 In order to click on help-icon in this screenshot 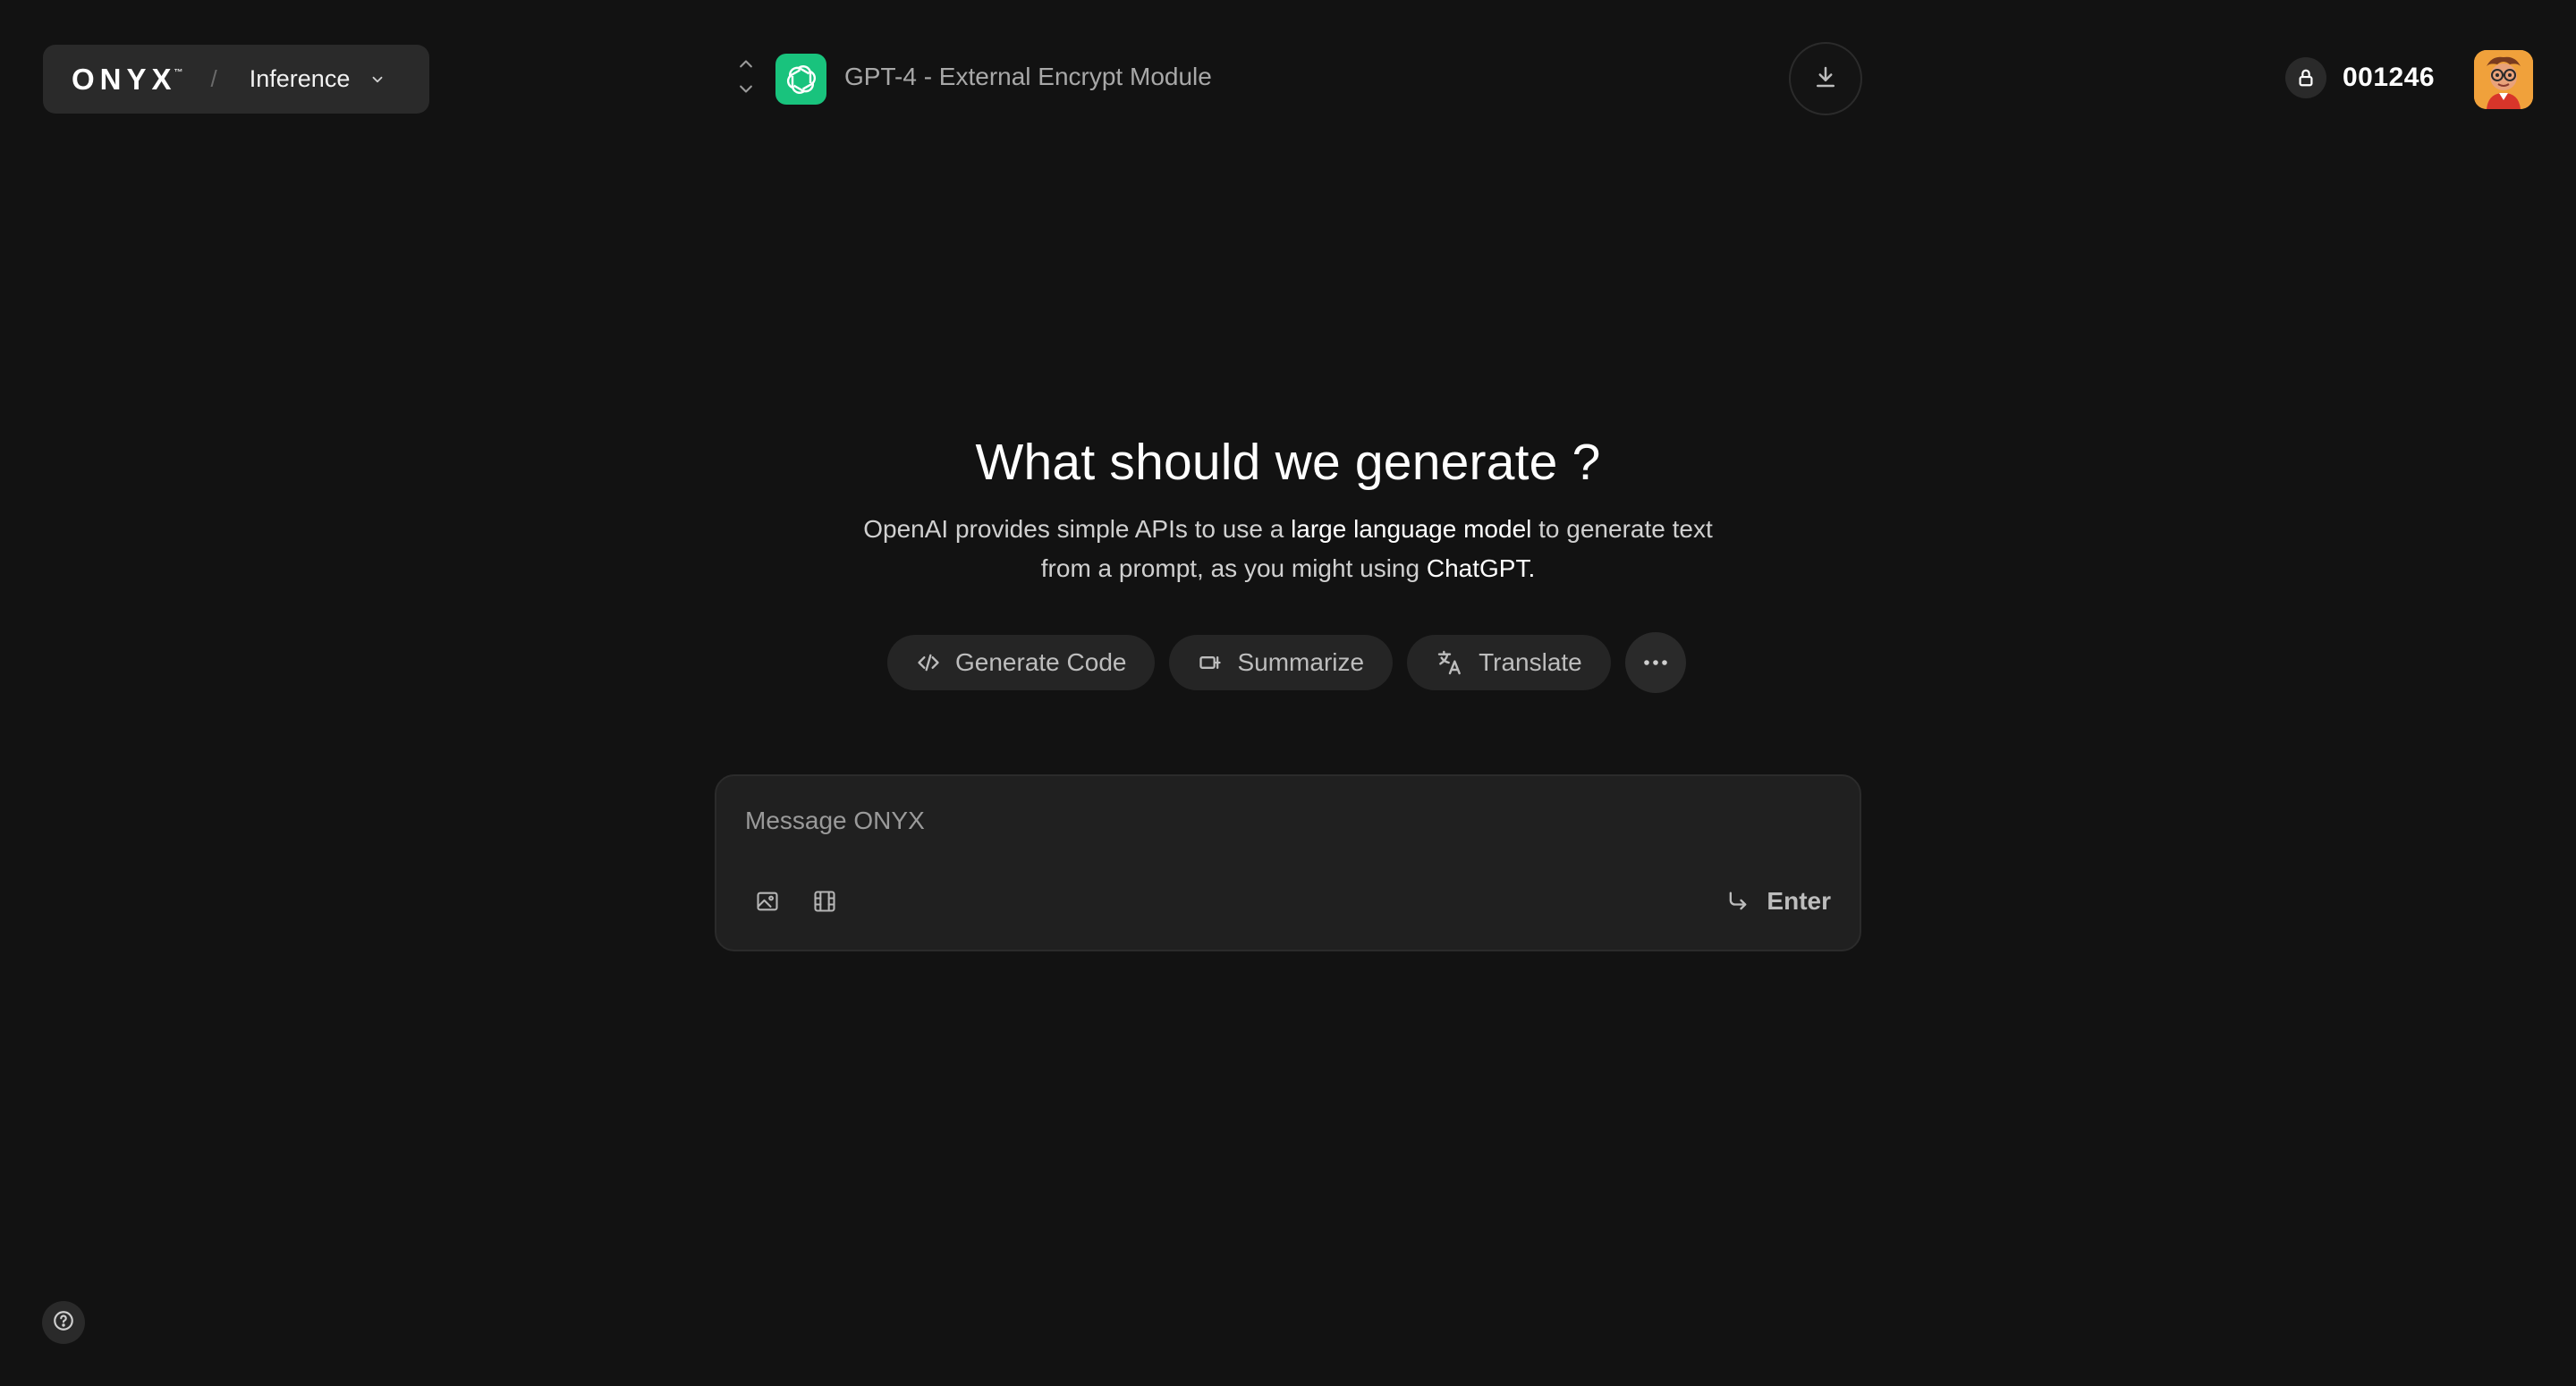, I will do `click(63, 1323)`.